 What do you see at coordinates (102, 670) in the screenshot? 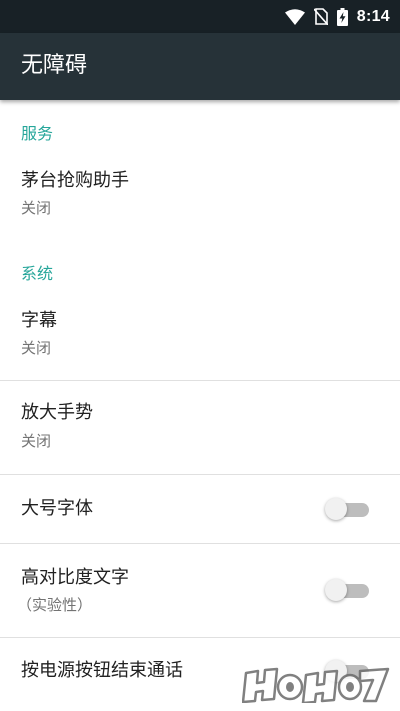
I see `setting-title: 按电源按钮结束通话` at bounding box center [102, 670].